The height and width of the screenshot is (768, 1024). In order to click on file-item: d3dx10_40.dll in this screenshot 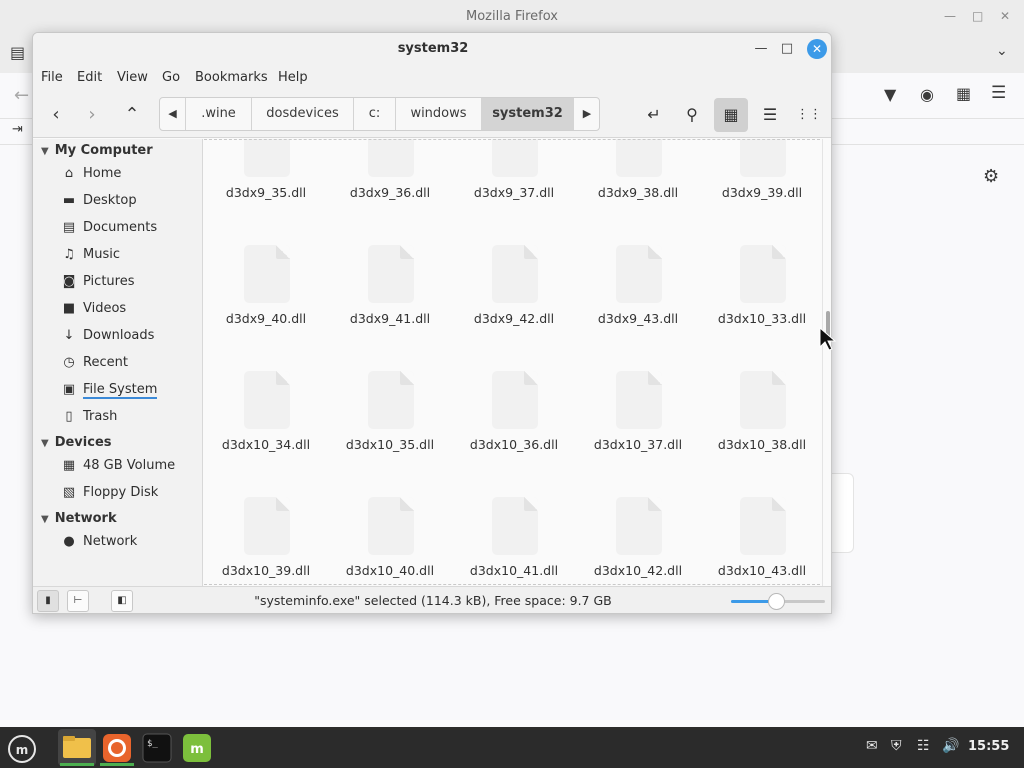, I will do `click(390, 541)`.